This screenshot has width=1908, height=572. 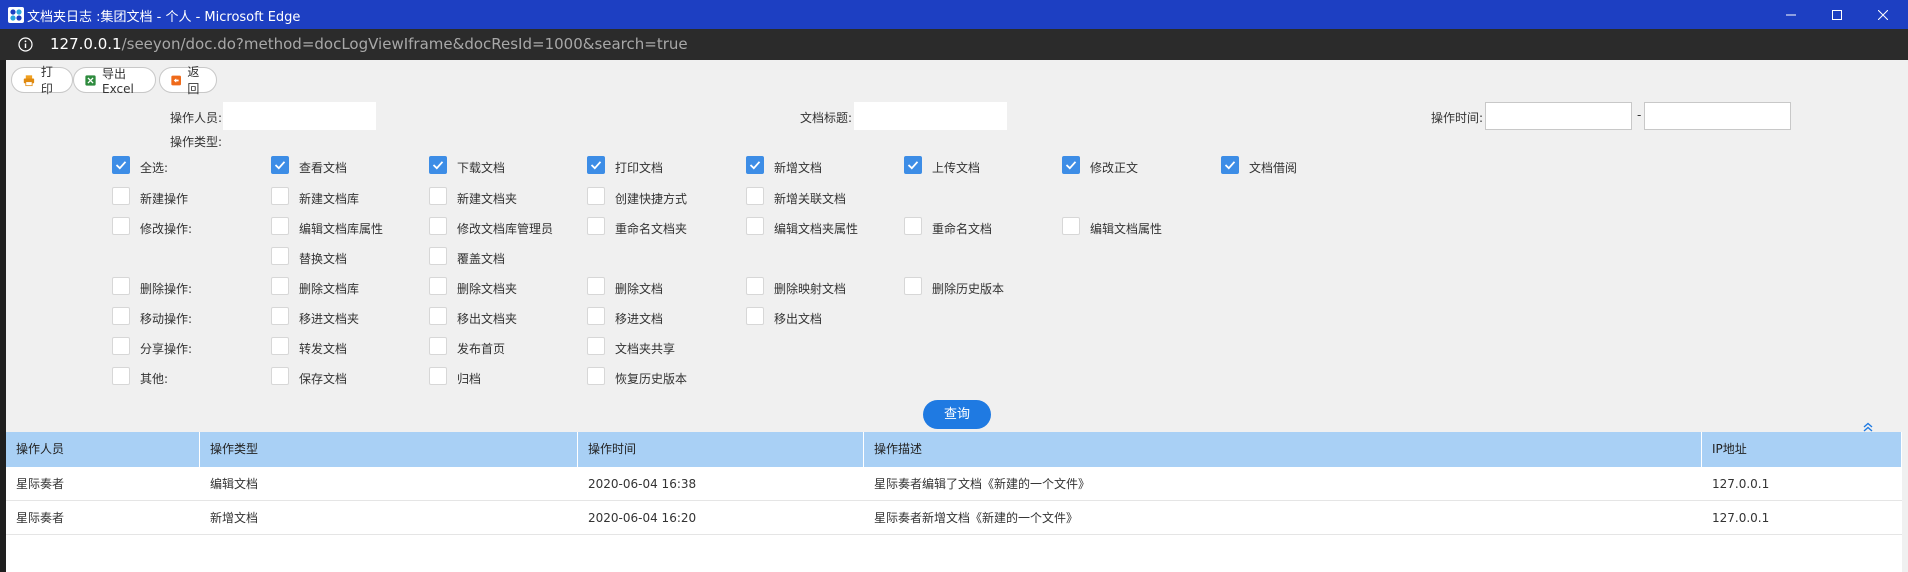 I want to click on checkbox-move-in-folder, so click(x=280, y=316).